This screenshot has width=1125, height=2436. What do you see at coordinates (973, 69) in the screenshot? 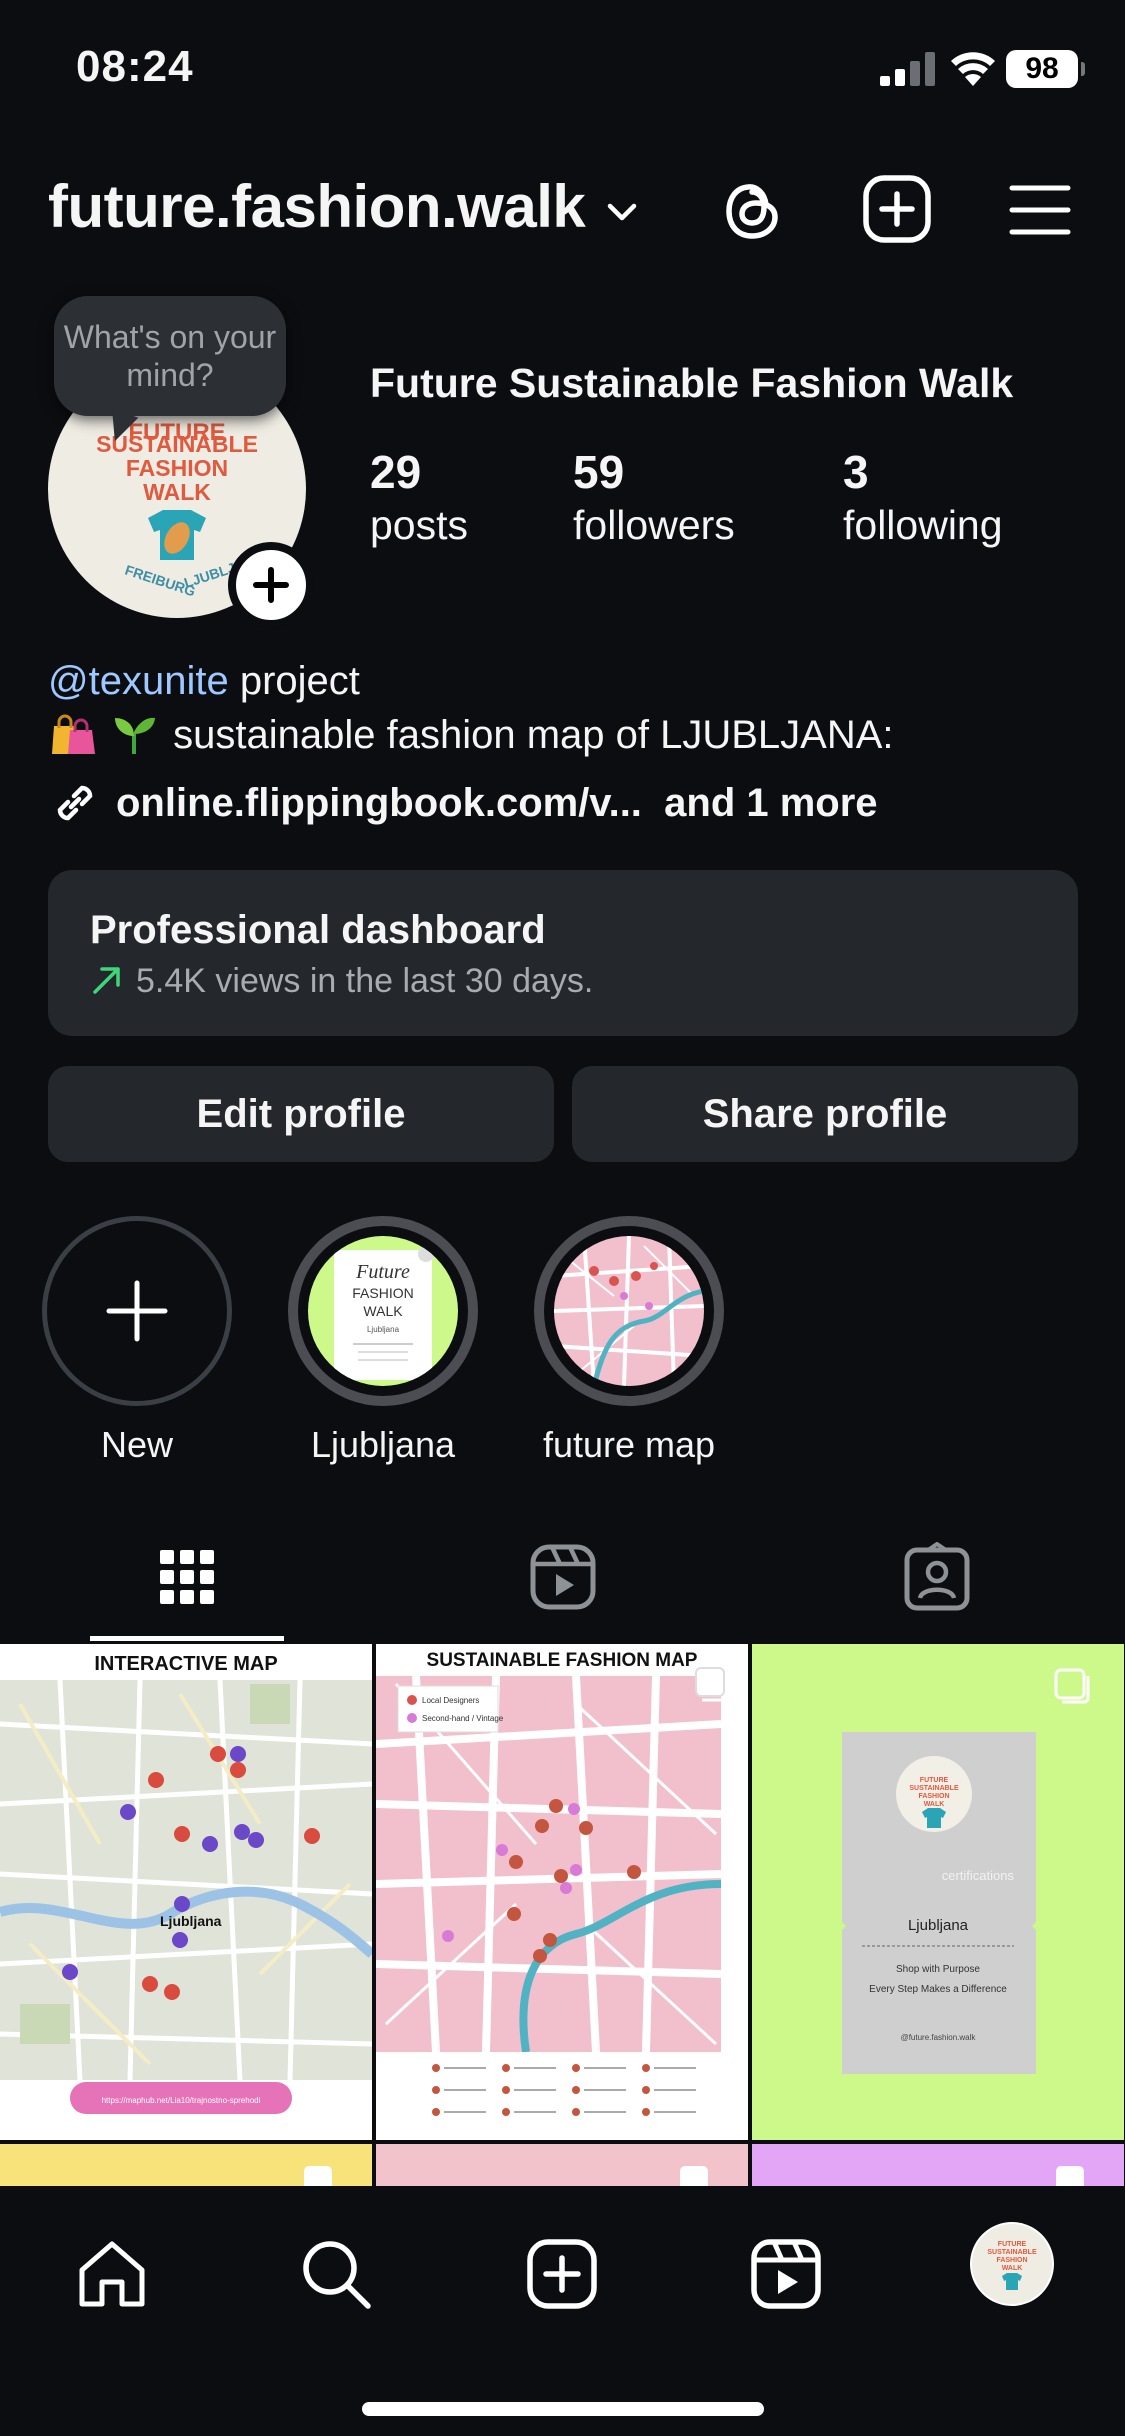
I see `wifi-icon` at bounding box center [973, 69].